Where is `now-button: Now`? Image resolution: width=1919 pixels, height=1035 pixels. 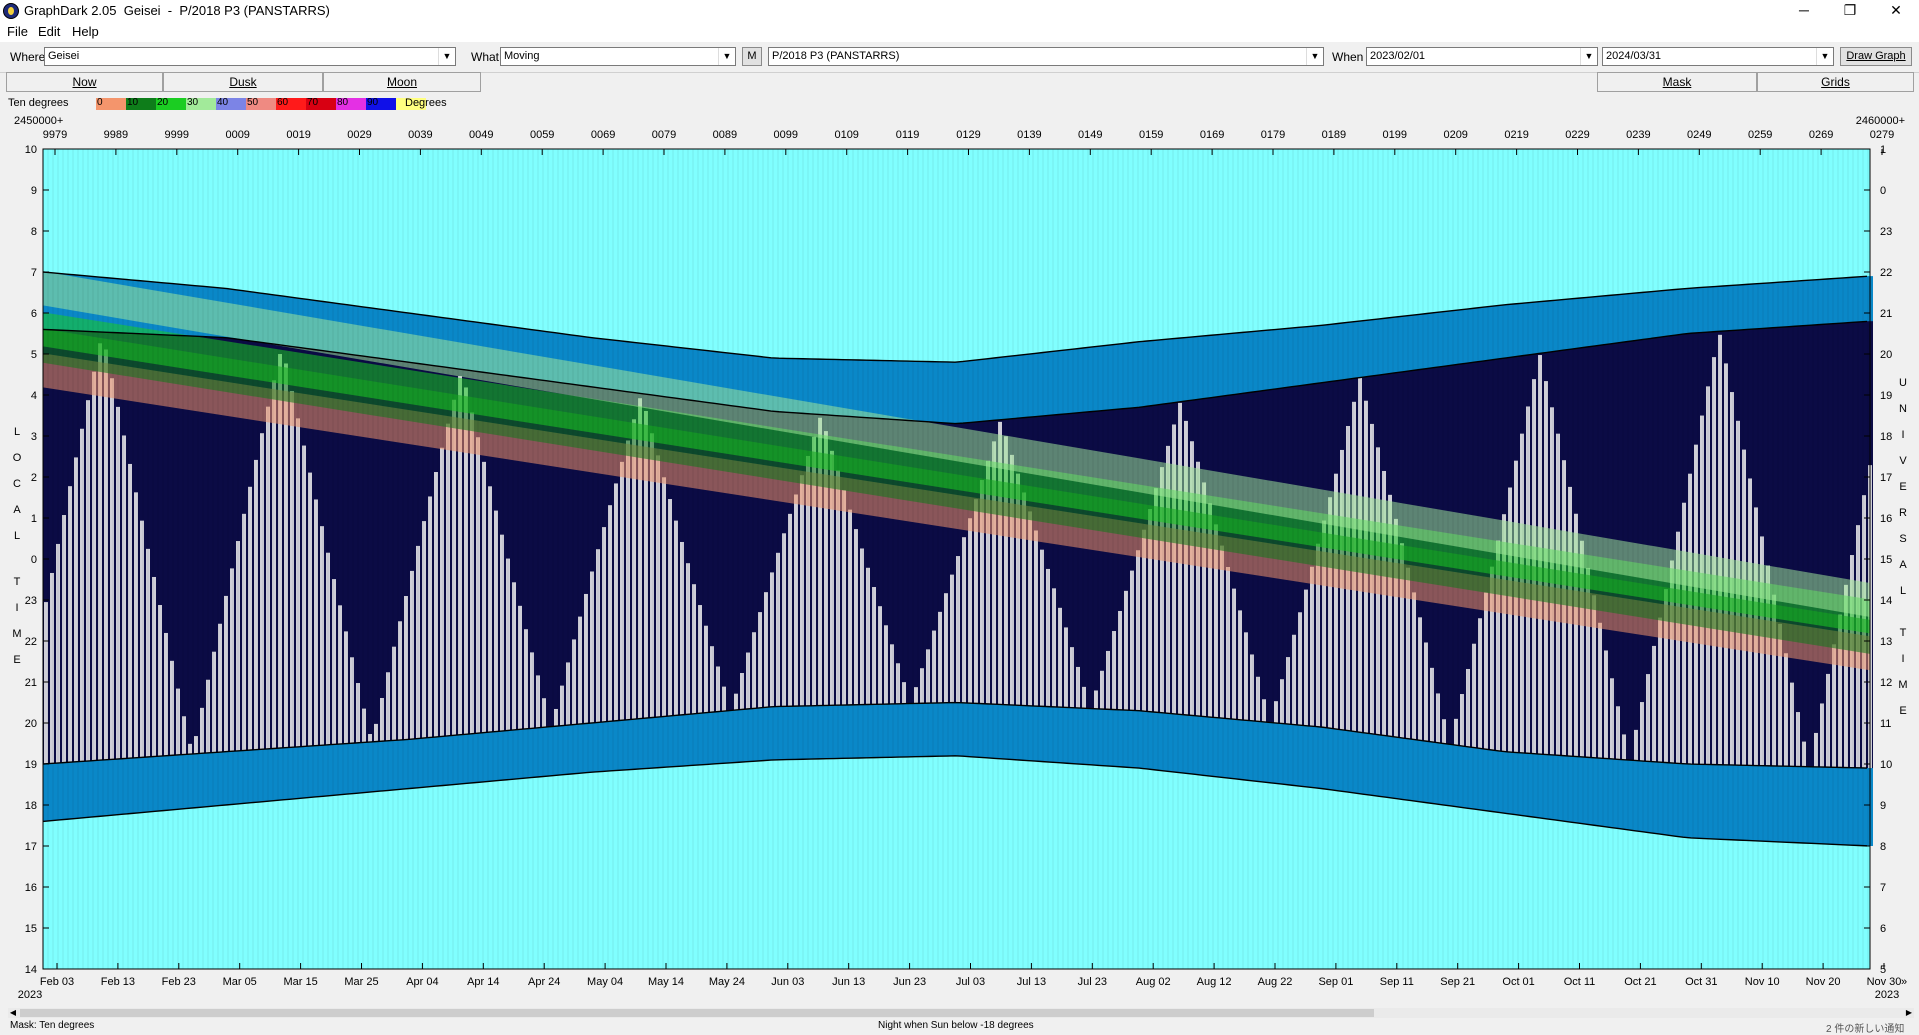
now-button: Now is located at coordinates (84, 82).